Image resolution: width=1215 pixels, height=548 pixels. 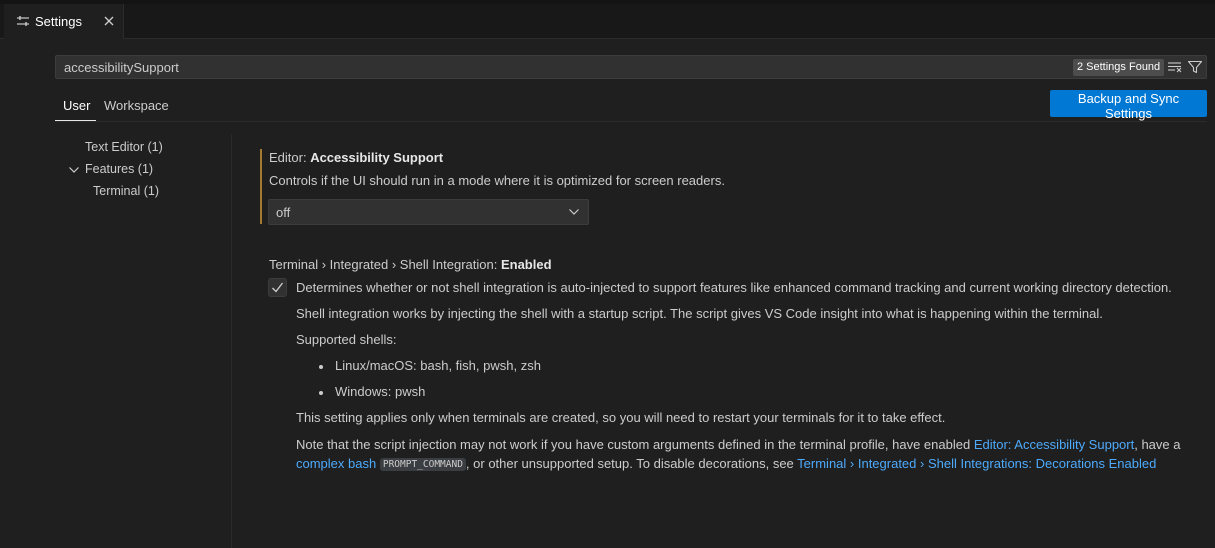 What do you see at coordinates (1119, 67) in the screenshot?
I see `result-count-badge: 2 Settings Found` at bounding box center [1119, 67].